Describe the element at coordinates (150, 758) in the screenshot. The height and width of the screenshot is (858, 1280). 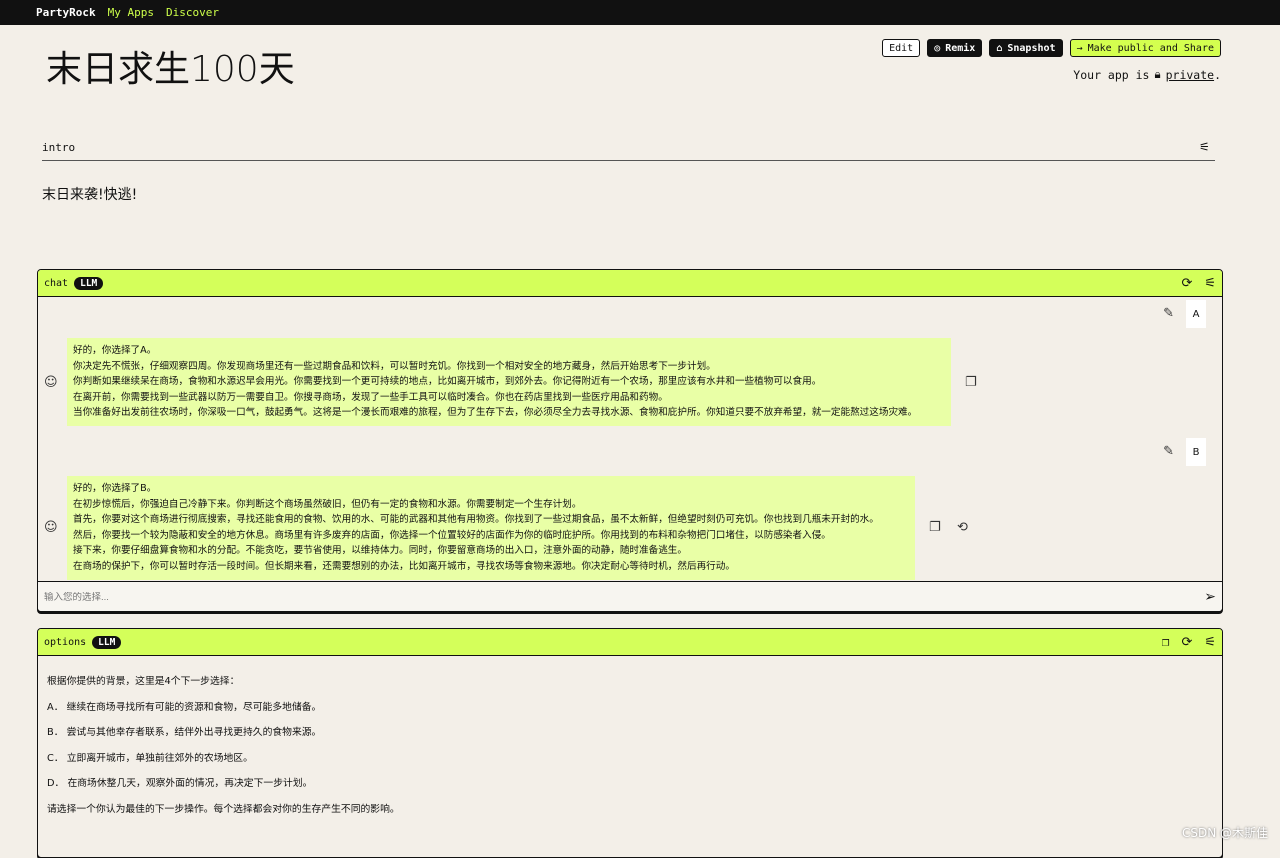
I see `options-line: C． 立即离开城市，单独前往郊外的农场地区。` at that location.